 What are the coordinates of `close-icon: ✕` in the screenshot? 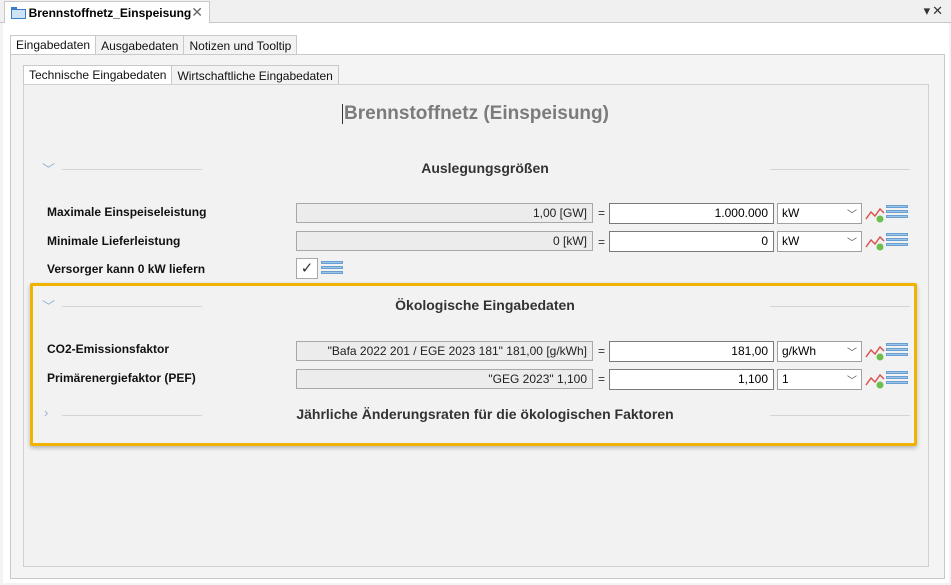 It's located at (197, 12).